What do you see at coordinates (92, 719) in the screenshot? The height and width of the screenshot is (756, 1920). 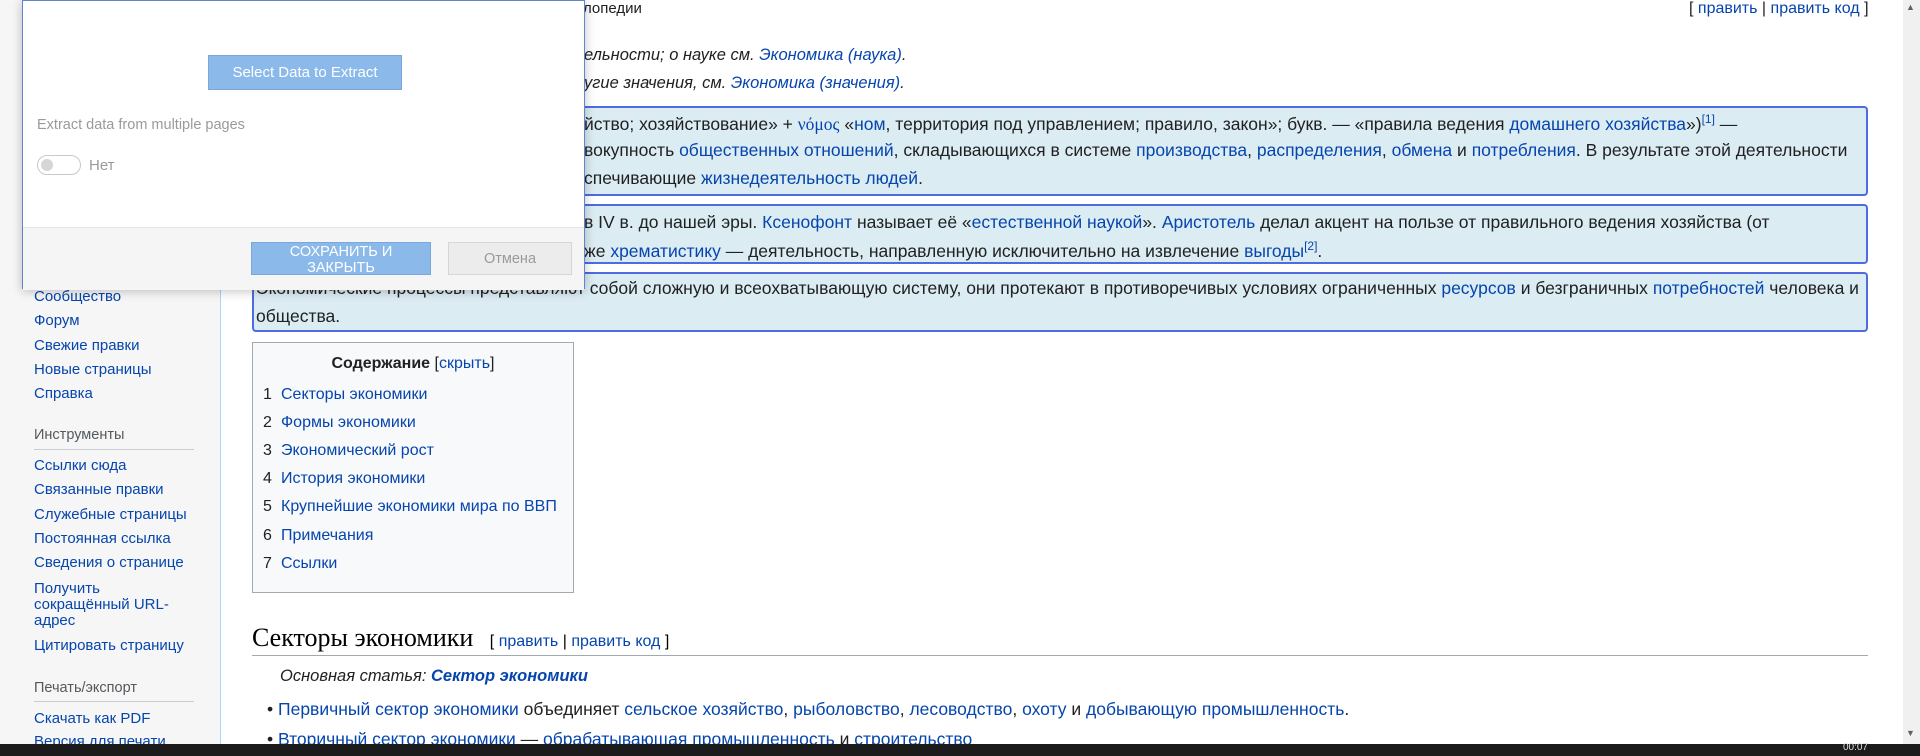 I see `sidebar-link-download-pdf: Скачать как PDF` at bounding box center [92, 719].